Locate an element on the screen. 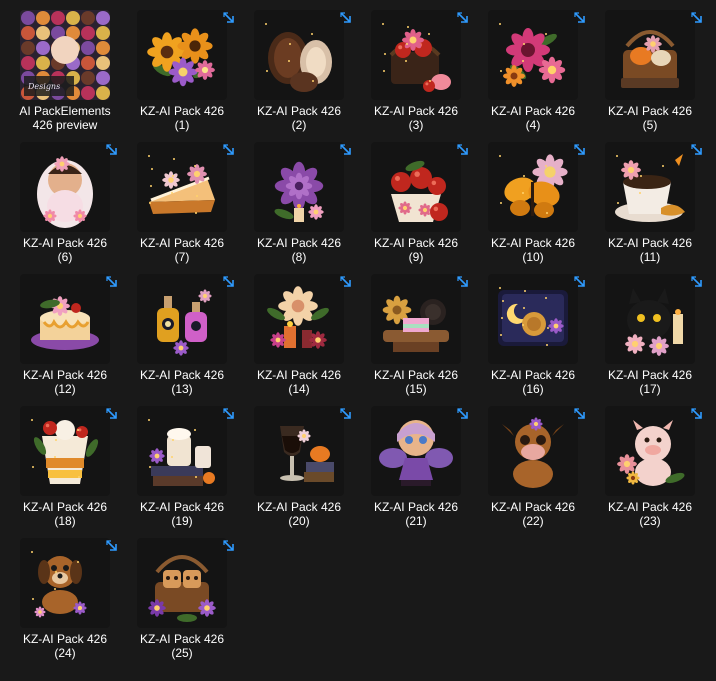 The height and width of the screenshot is (681, 716). file-name-label: KZ-AI Pack 426 (6) is located at coordinates (65, 250).